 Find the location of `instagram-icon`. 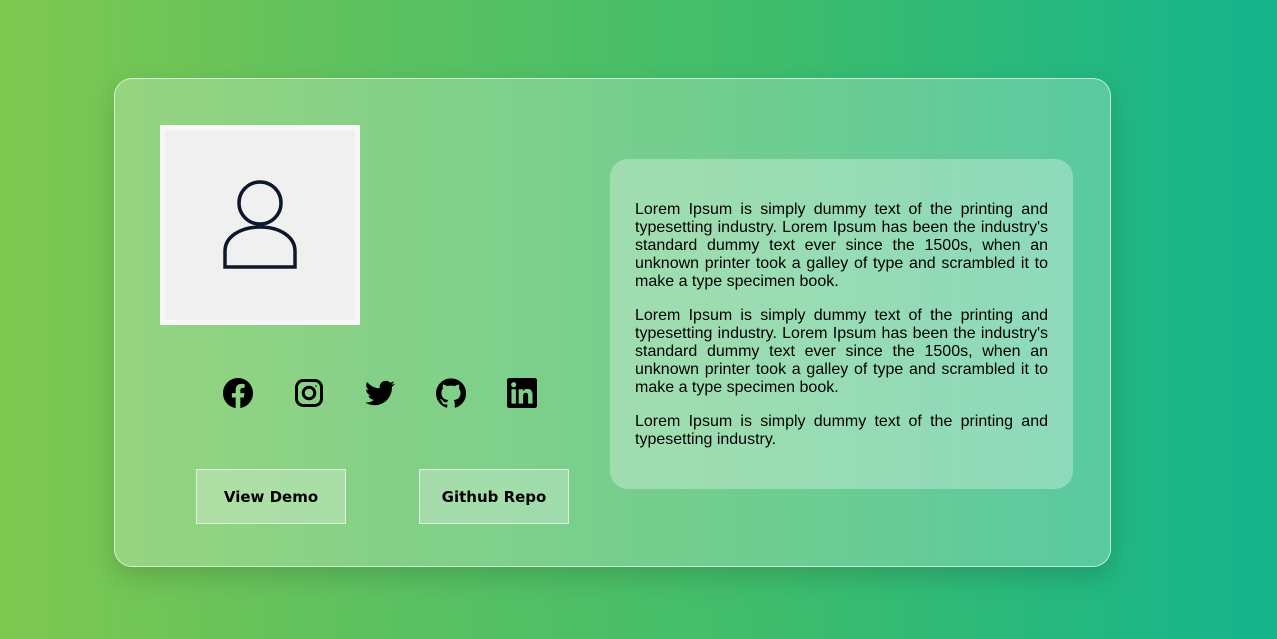

instagram-icon is located at coordinates (309, 393).